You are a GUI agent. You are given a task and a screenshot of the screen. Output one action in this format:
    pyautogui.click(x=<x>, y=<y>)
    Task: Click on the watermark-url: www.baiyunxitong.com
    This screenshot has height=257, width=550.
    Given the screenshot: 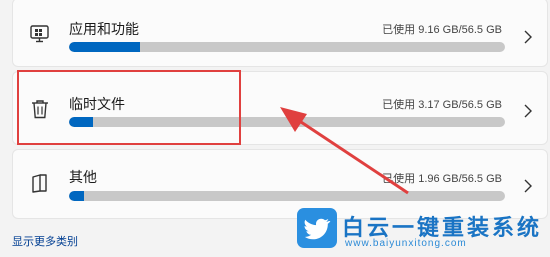 What is the action you would take?
    pyautogui.click(x=406, y=243)
    